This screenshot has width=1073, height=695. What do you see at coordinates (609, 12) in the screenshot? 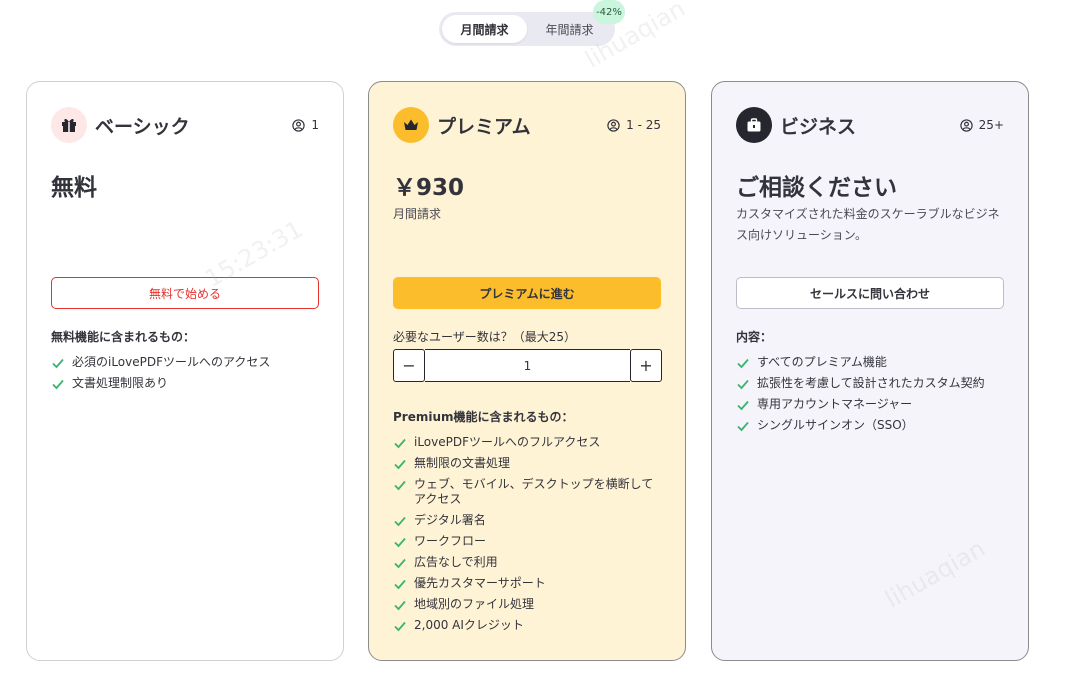
I see `discount-badge: -42%` at bounding box center [609, 12].